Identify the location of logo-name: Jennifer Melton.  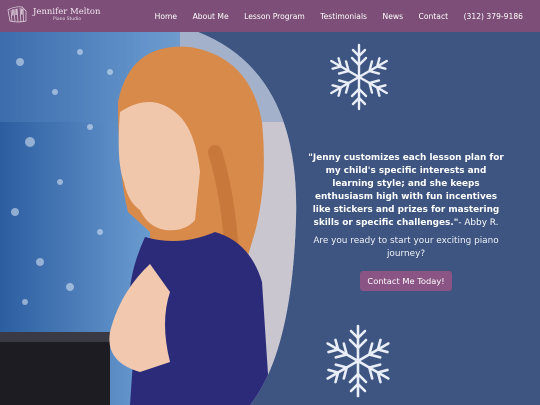
(67, 11).